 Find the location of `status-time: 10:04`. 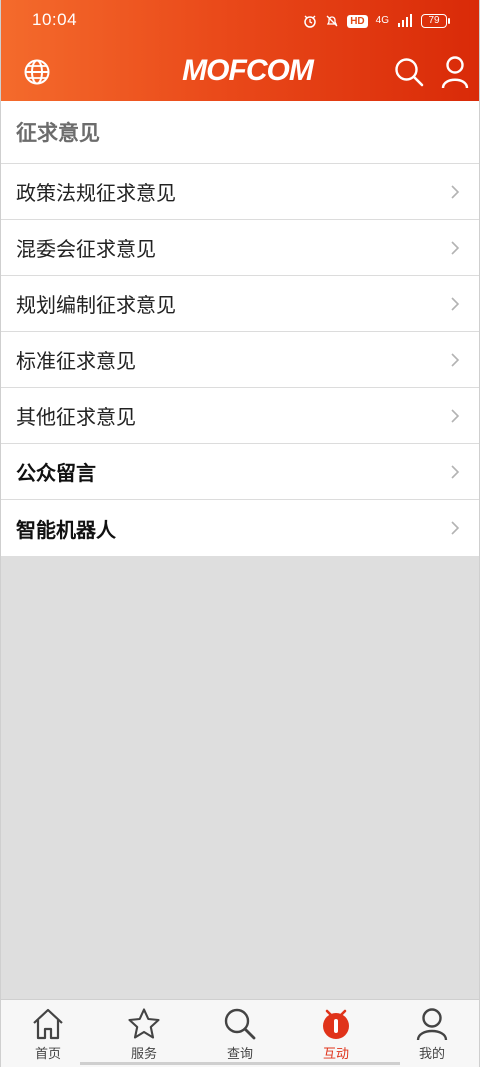

status-time: 10:04 is located at coordinates (55, 19).